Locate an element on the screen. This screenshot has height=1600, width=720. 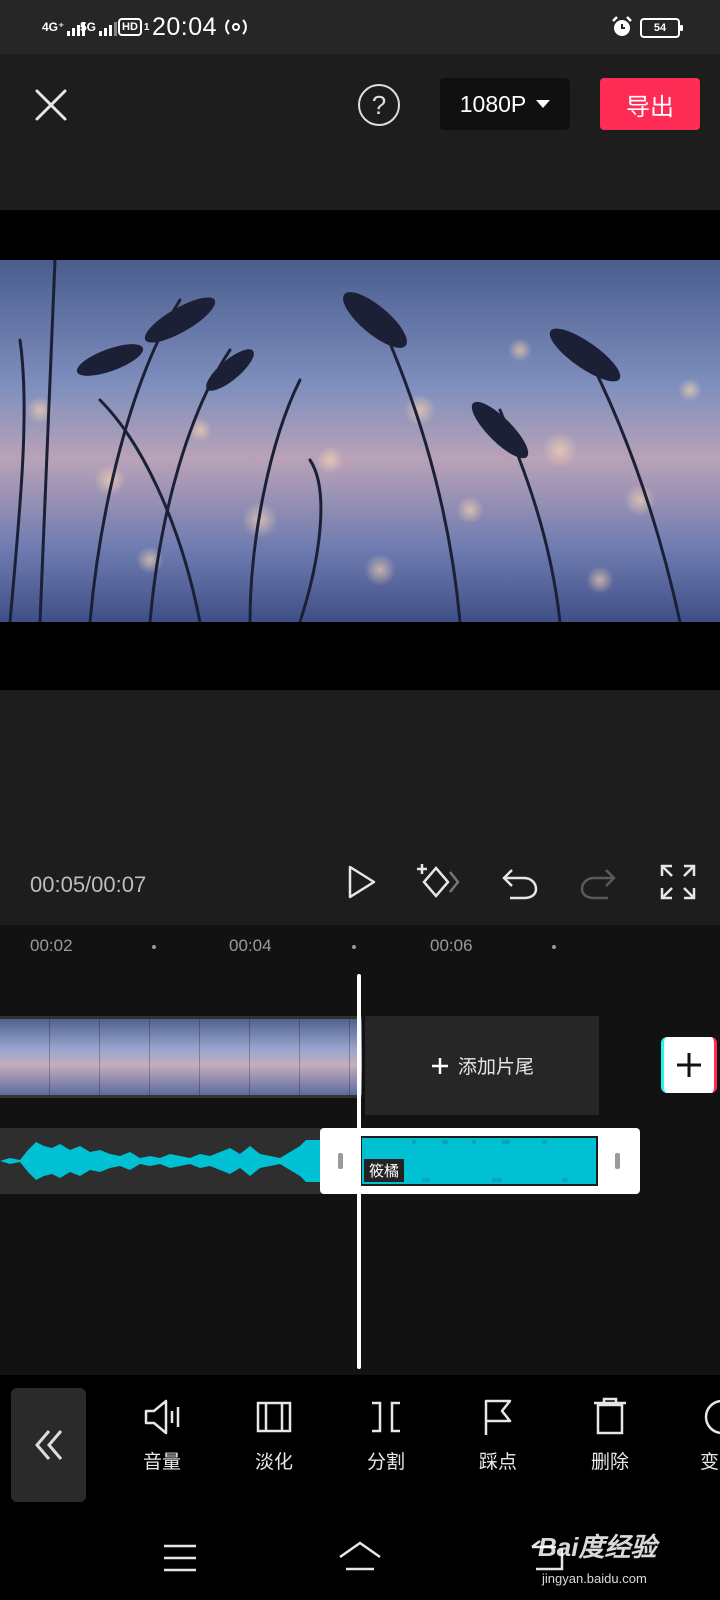
add-clip-button is located at coordinates (689, 1065).